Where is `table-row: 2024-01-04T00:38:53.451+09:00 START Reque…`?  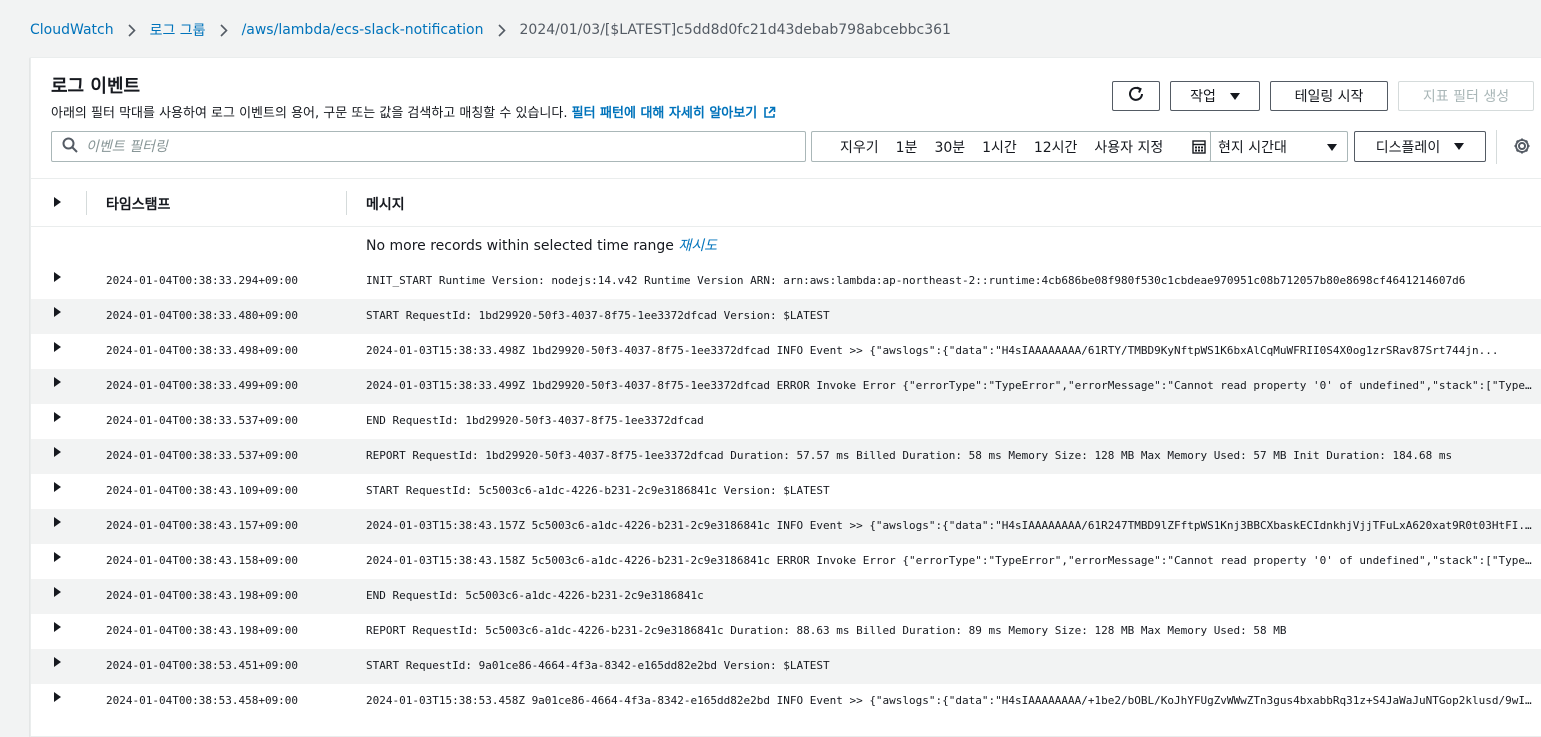 table-row: 2024-01-04T00:38:53.451+09:00 START Reque… is located at coordinates (786, 666).